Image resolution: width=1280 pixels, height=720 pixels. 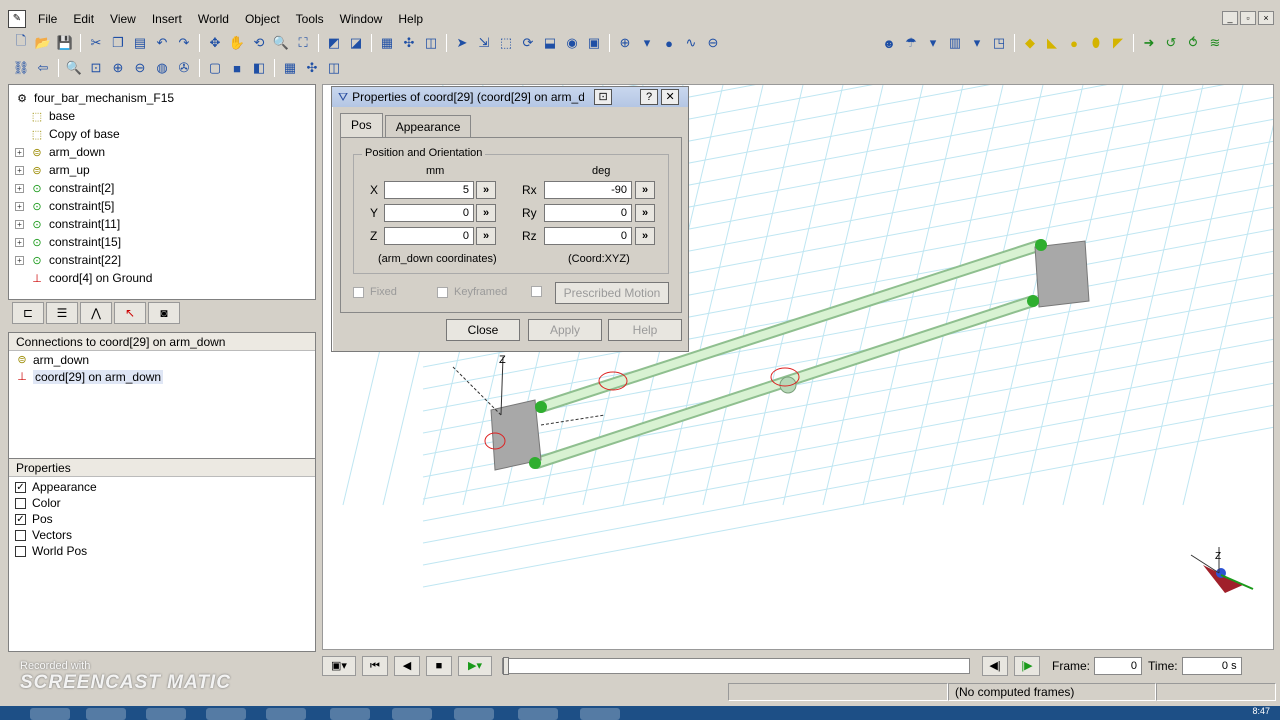 I want to click on tree-root: ⚙ four_bar_mechanism_F15, so click(x=162, y=98).